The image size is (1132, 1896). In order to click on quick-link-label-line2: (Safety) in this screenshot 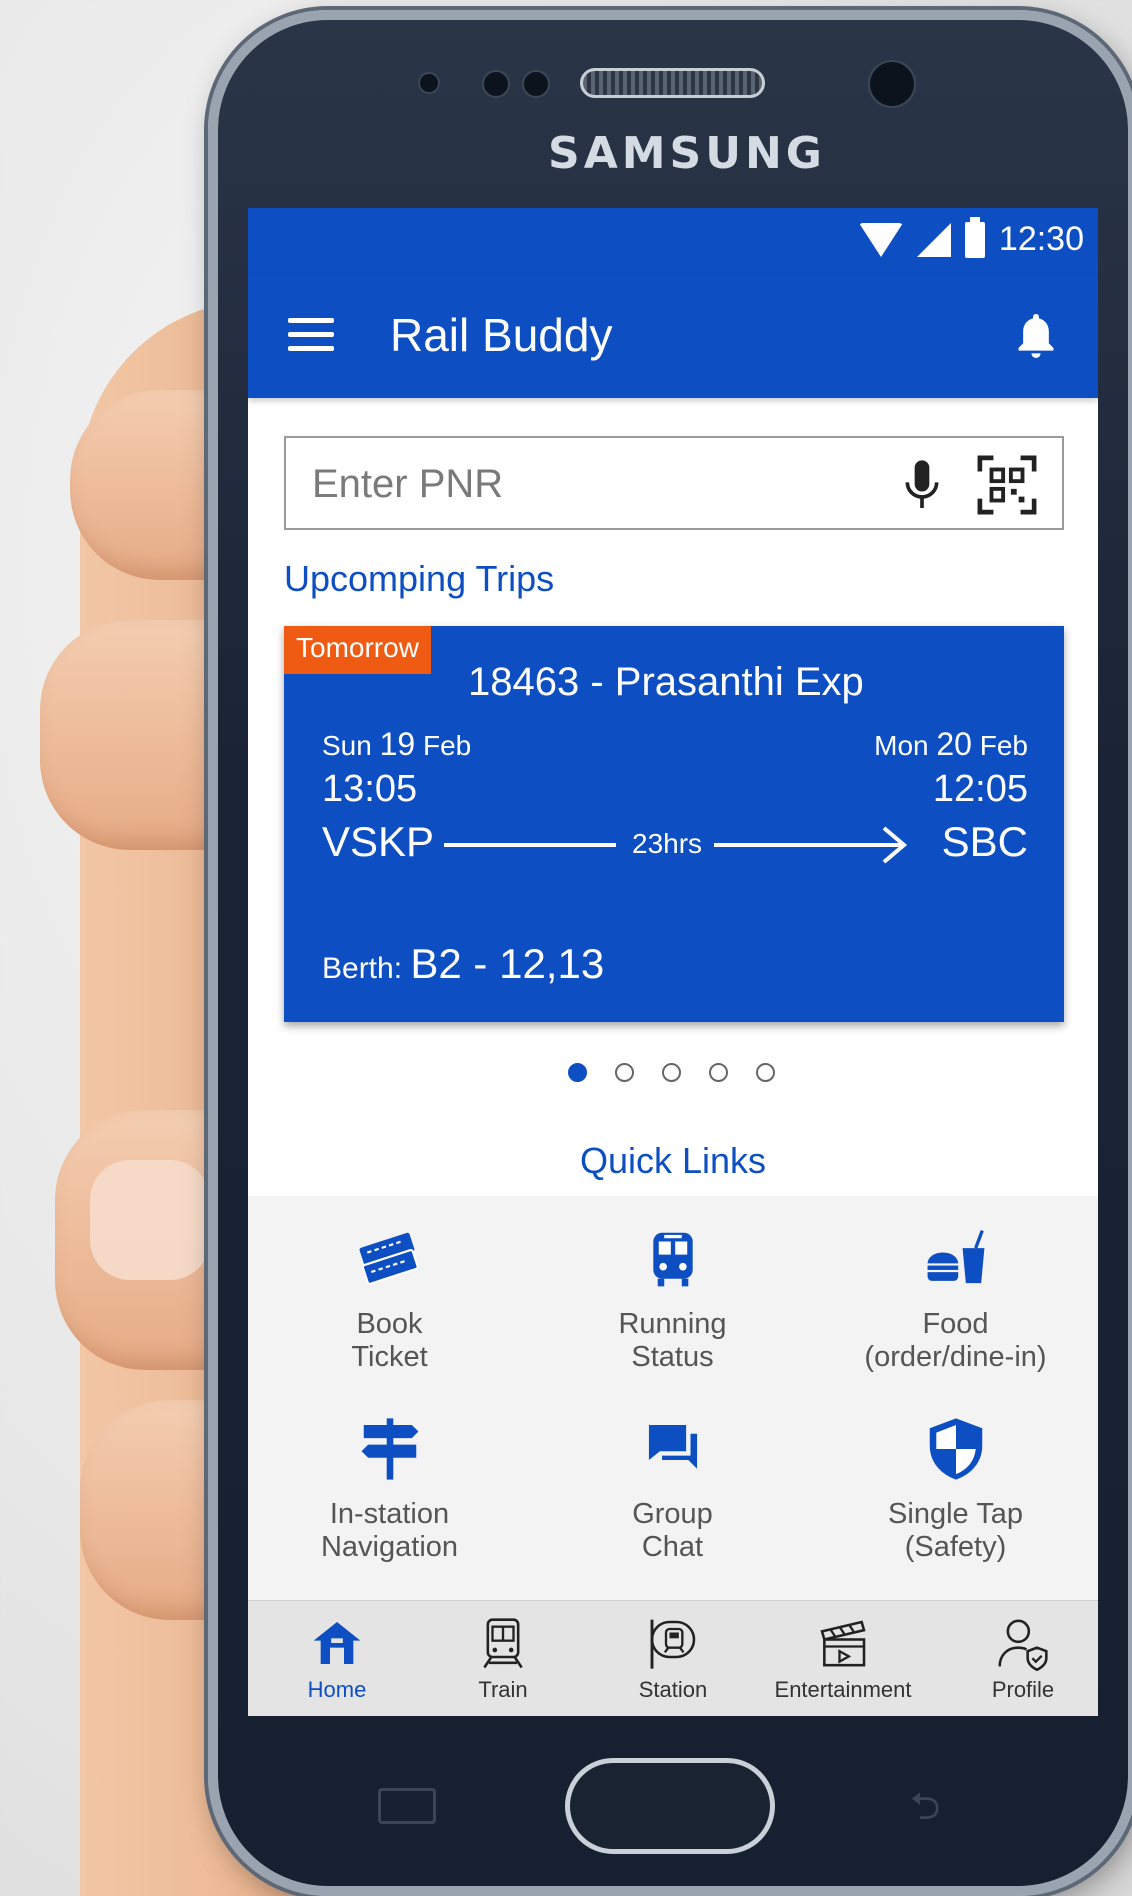, I will do `click(955, 1547)`.